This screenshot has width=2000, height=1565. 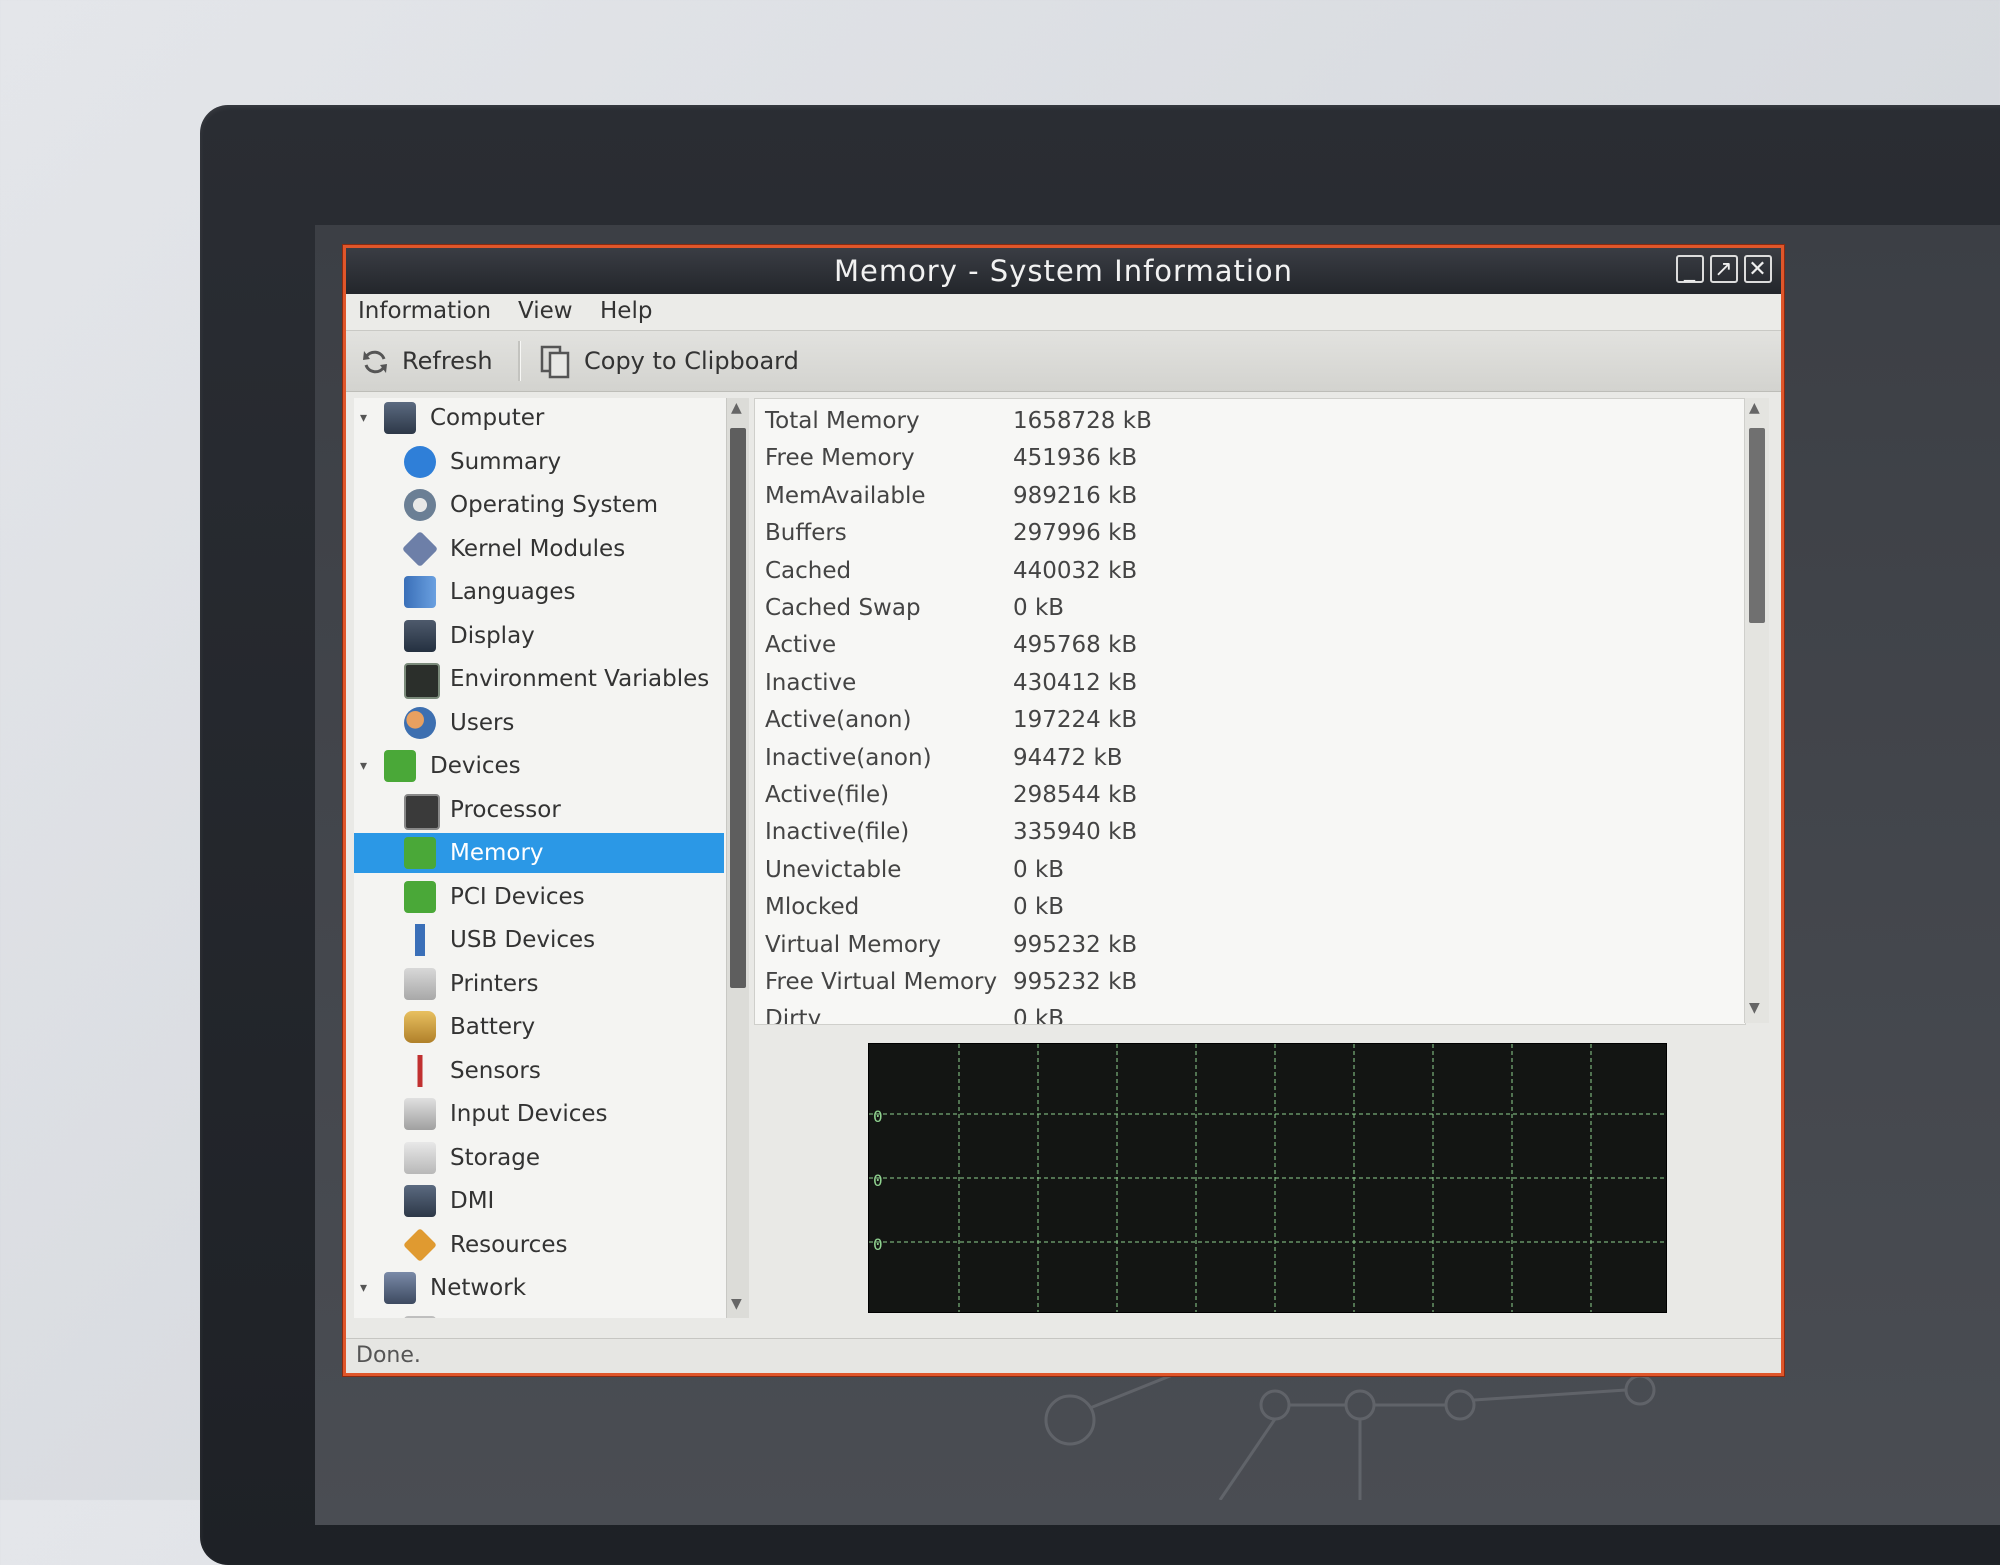 I want to click on memory-row-value: 440032 kB, so click(x=1075, y=570).